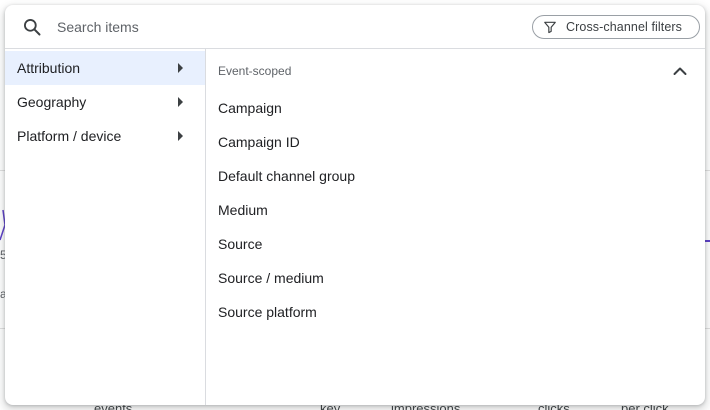  I want to click on cross-channel-filters-label: Cross-channel filters, so click(624, 27).